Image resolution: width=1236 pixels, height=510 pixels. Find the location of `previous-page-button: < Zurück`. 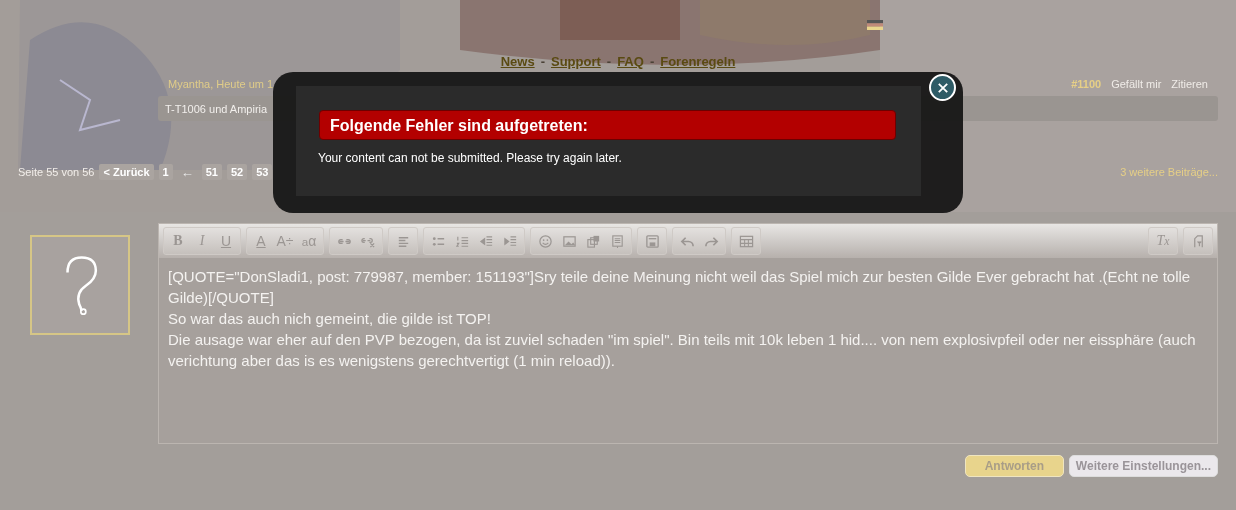

previous-page-button: < Zurück is located at coordinates (126, 172).